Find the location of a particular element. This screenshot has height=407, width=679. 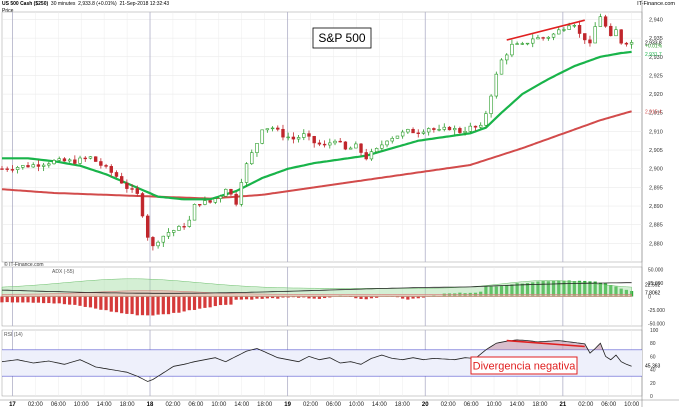

x-tick-label: 17 is located at coordinates (12, 404).